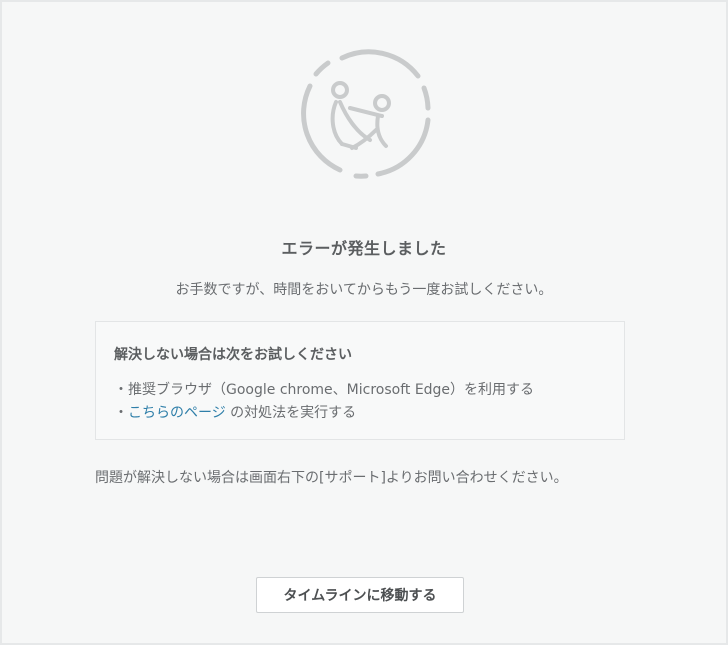  I want to click on help-page-link: こちらのページ, so click(177, 413).